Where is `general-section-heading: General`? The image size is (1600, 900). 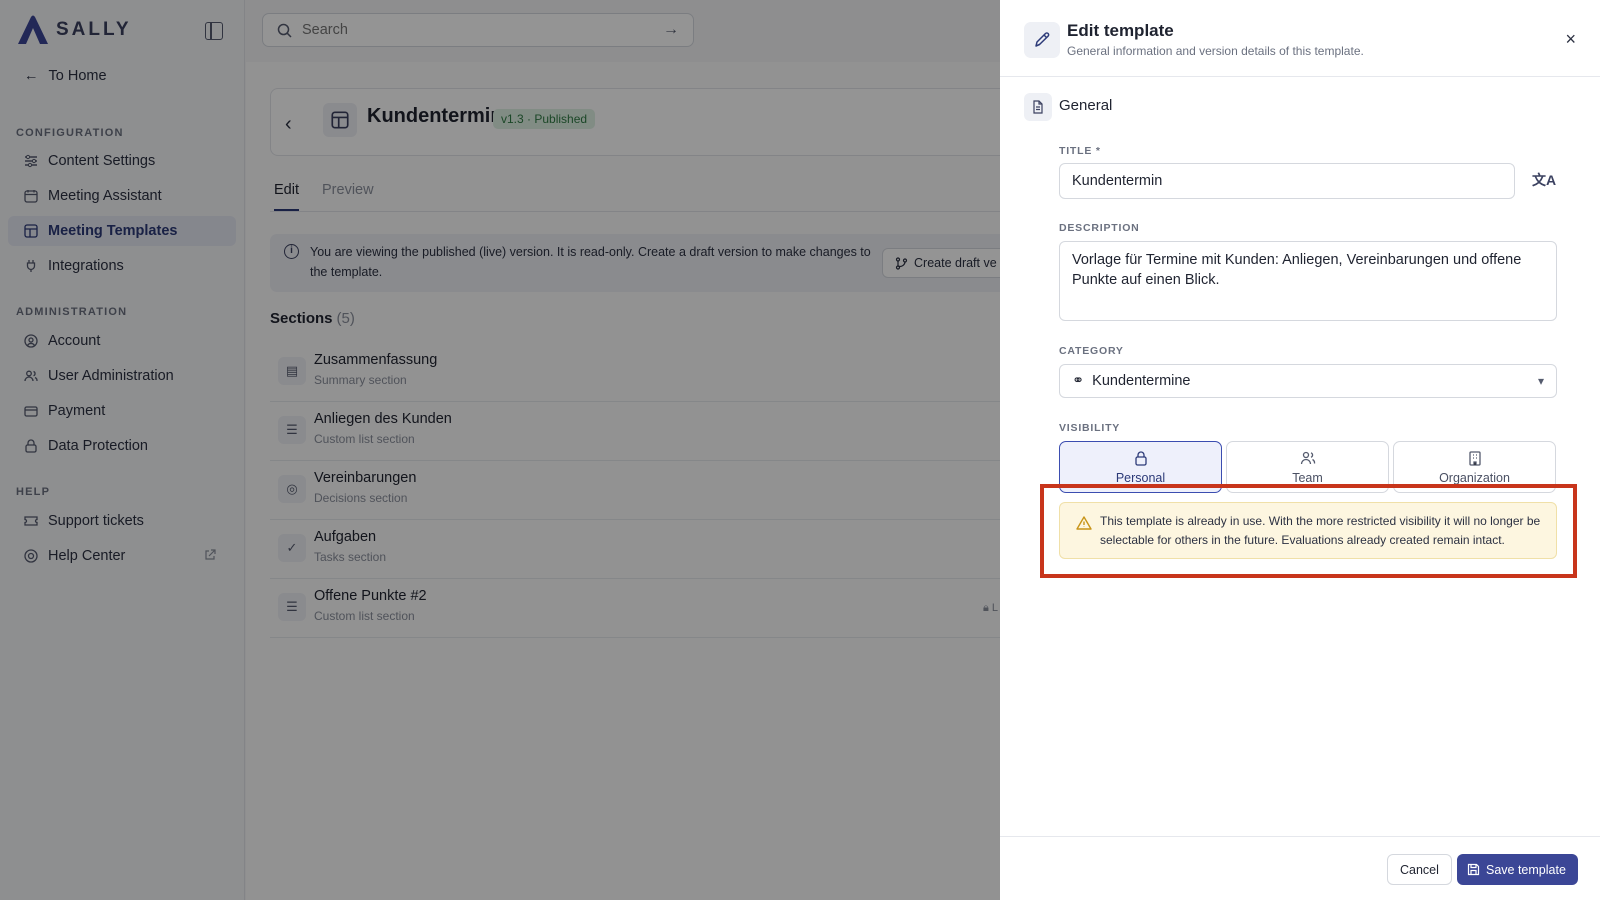
general-section-heading: General is located at coordinates (1086, 105).